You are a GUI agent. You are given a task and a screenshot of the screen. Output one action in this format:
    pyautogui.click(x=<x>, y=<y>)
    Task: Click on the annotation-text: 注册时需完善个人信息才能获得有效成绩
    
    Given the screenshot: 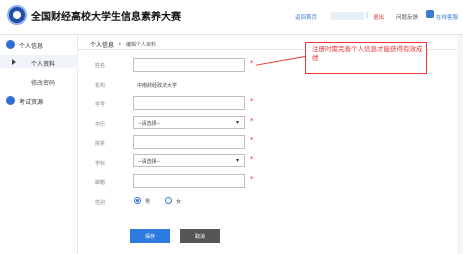 What is the action you would take?
    pyautogui.click(x=367, y=53)
    